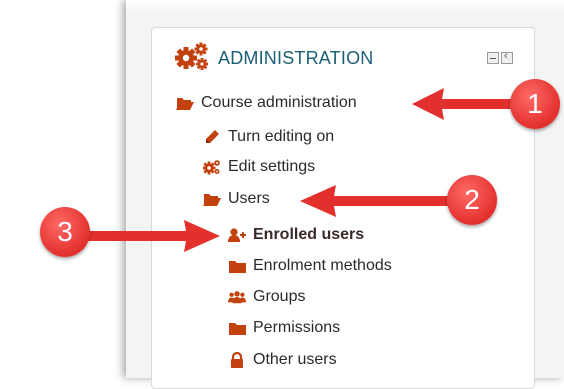 The height and width of the screenshot is (389, 564). Describe the element at coordinates (472, 200) in the screenshot. I see `callout-badge-2: 2` at that location.